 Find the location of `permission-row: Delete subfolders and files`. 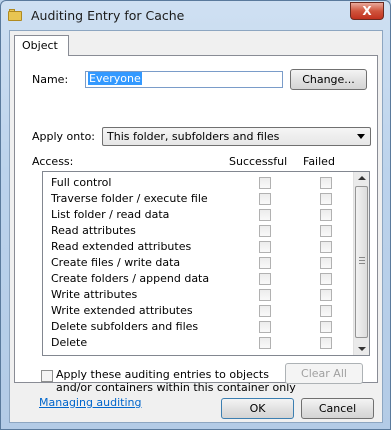

permission-row: Delete subfolders and files is located at coordinates (198, 326).